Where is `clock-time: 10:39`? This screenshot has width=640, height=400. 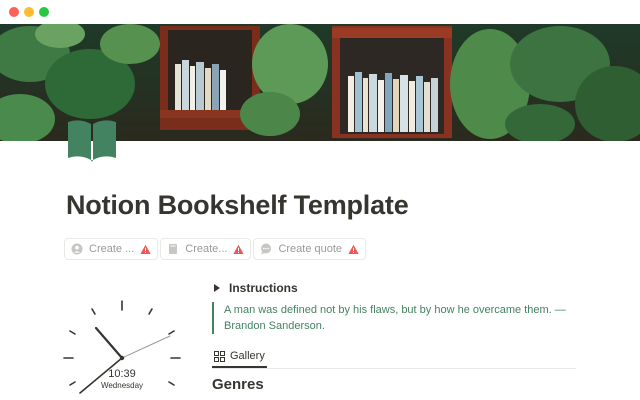 clock-time: 10:39 is located at coordinates (122, 374).